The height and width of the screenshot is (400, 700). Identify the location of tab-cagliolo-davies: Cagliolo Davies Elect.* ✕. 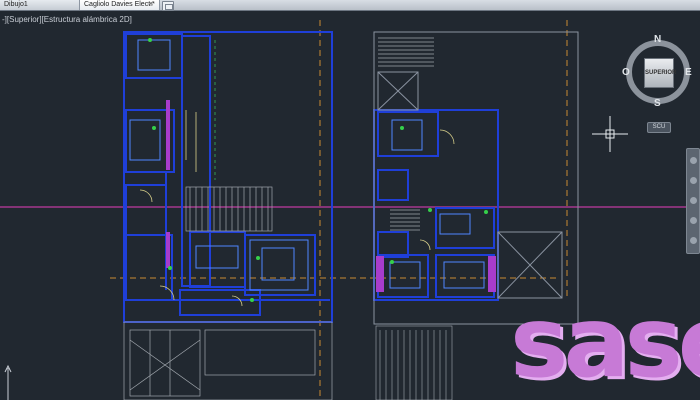
(120, 5).